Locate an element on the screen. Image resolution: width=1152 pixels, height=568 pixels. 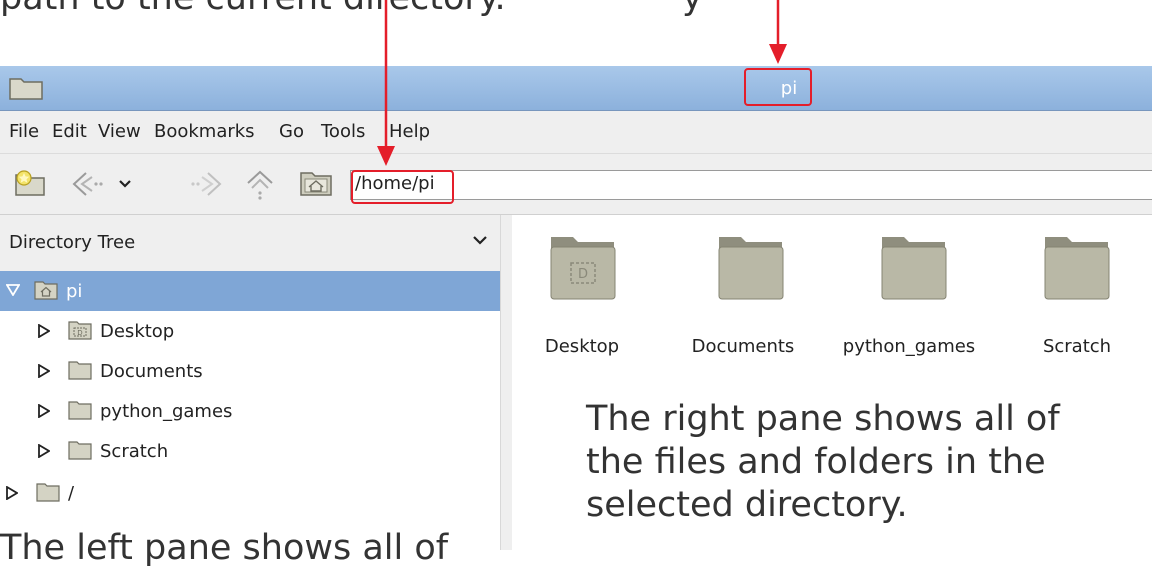
tree-item-desktop: D Desktop is located at coordinates (250, 331).